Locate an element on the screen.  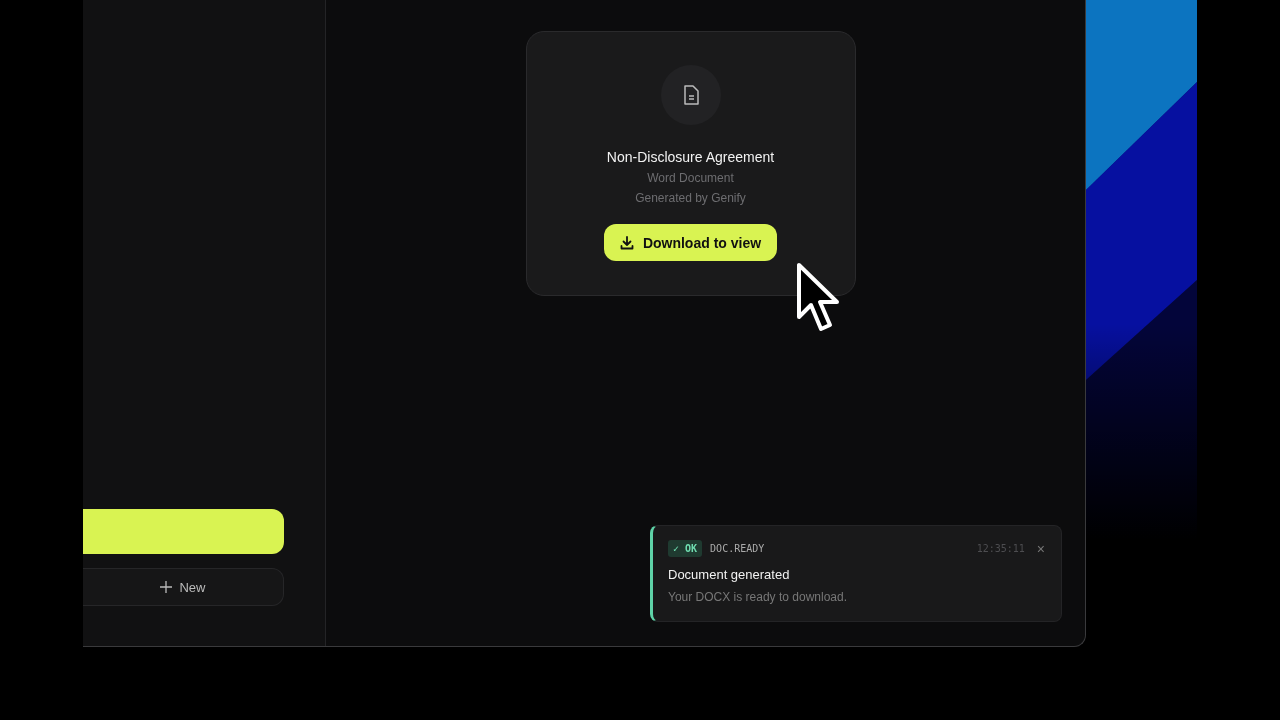
document-type: Word Document is located at coordinates (690, 178).